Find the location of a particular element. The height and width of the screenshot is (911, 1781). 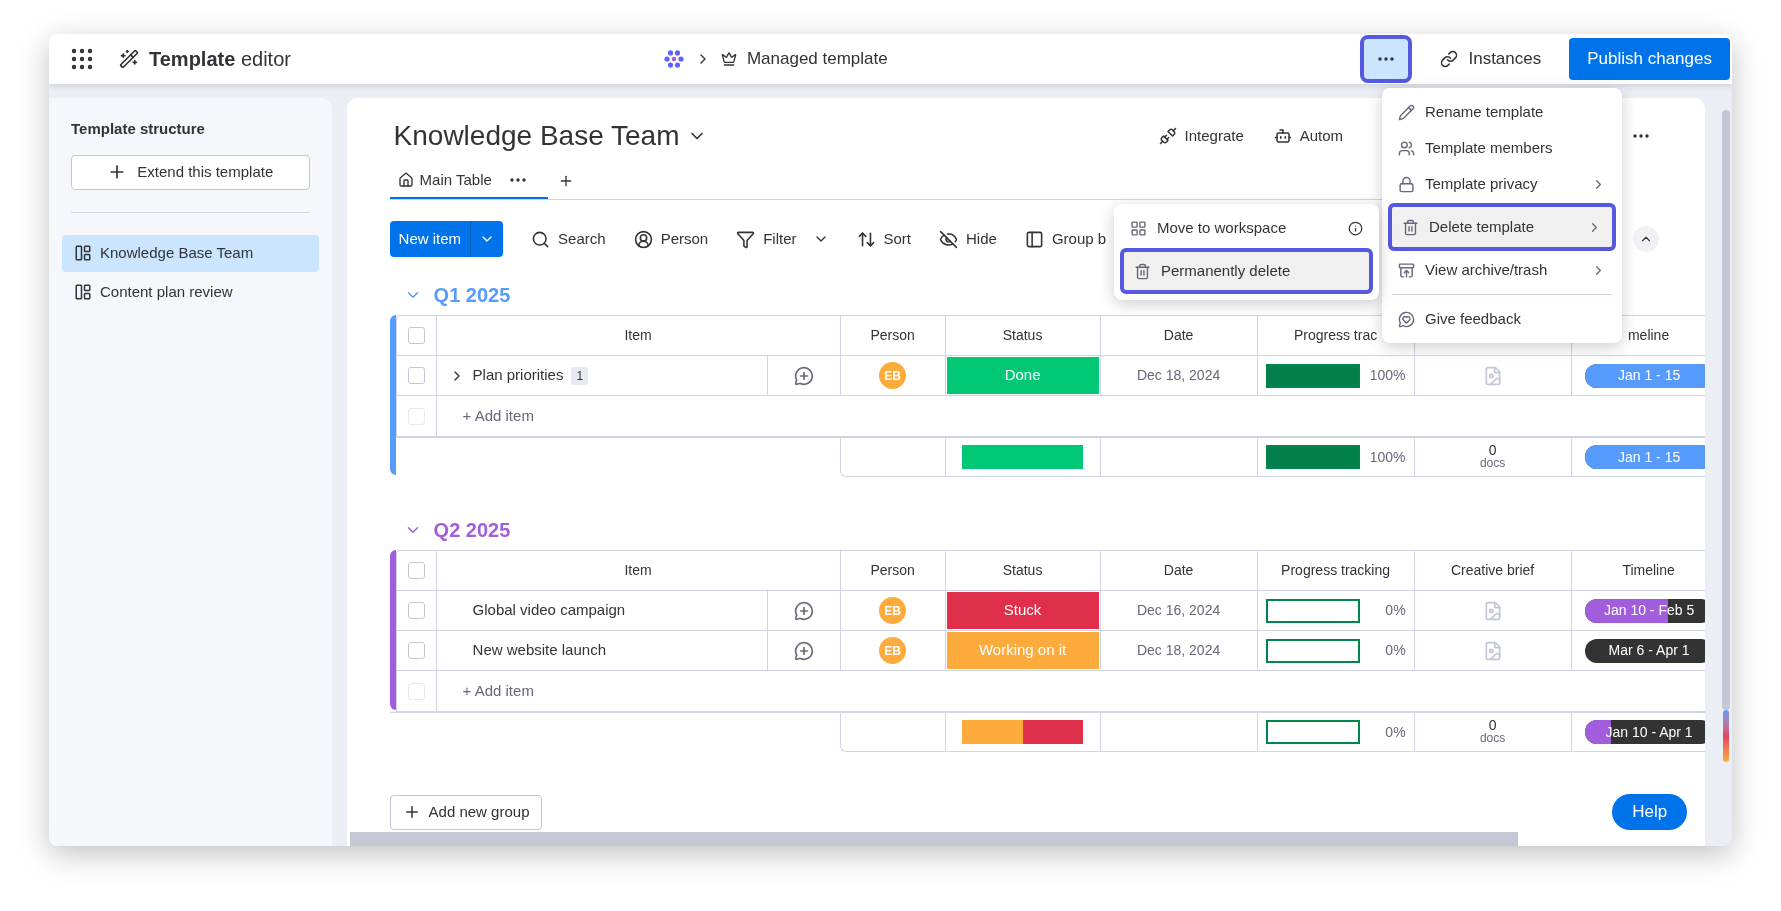

timeline-text: Mar 6 - Apr 1 is located at coordinates (1649, 650).